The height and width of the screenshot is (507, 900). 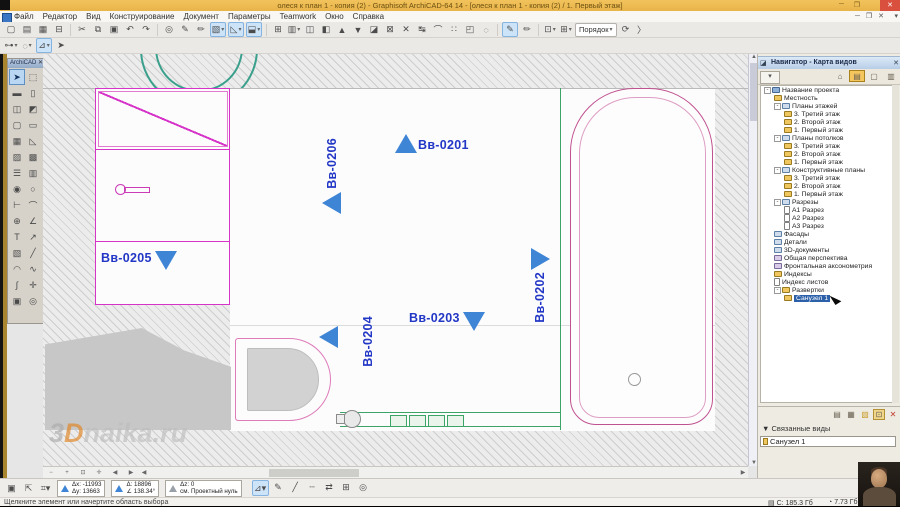 What do you see at coordinates (82, 29) in the screenshot?
I see `cut-icon: ✂` at bounding box center [82, 29].